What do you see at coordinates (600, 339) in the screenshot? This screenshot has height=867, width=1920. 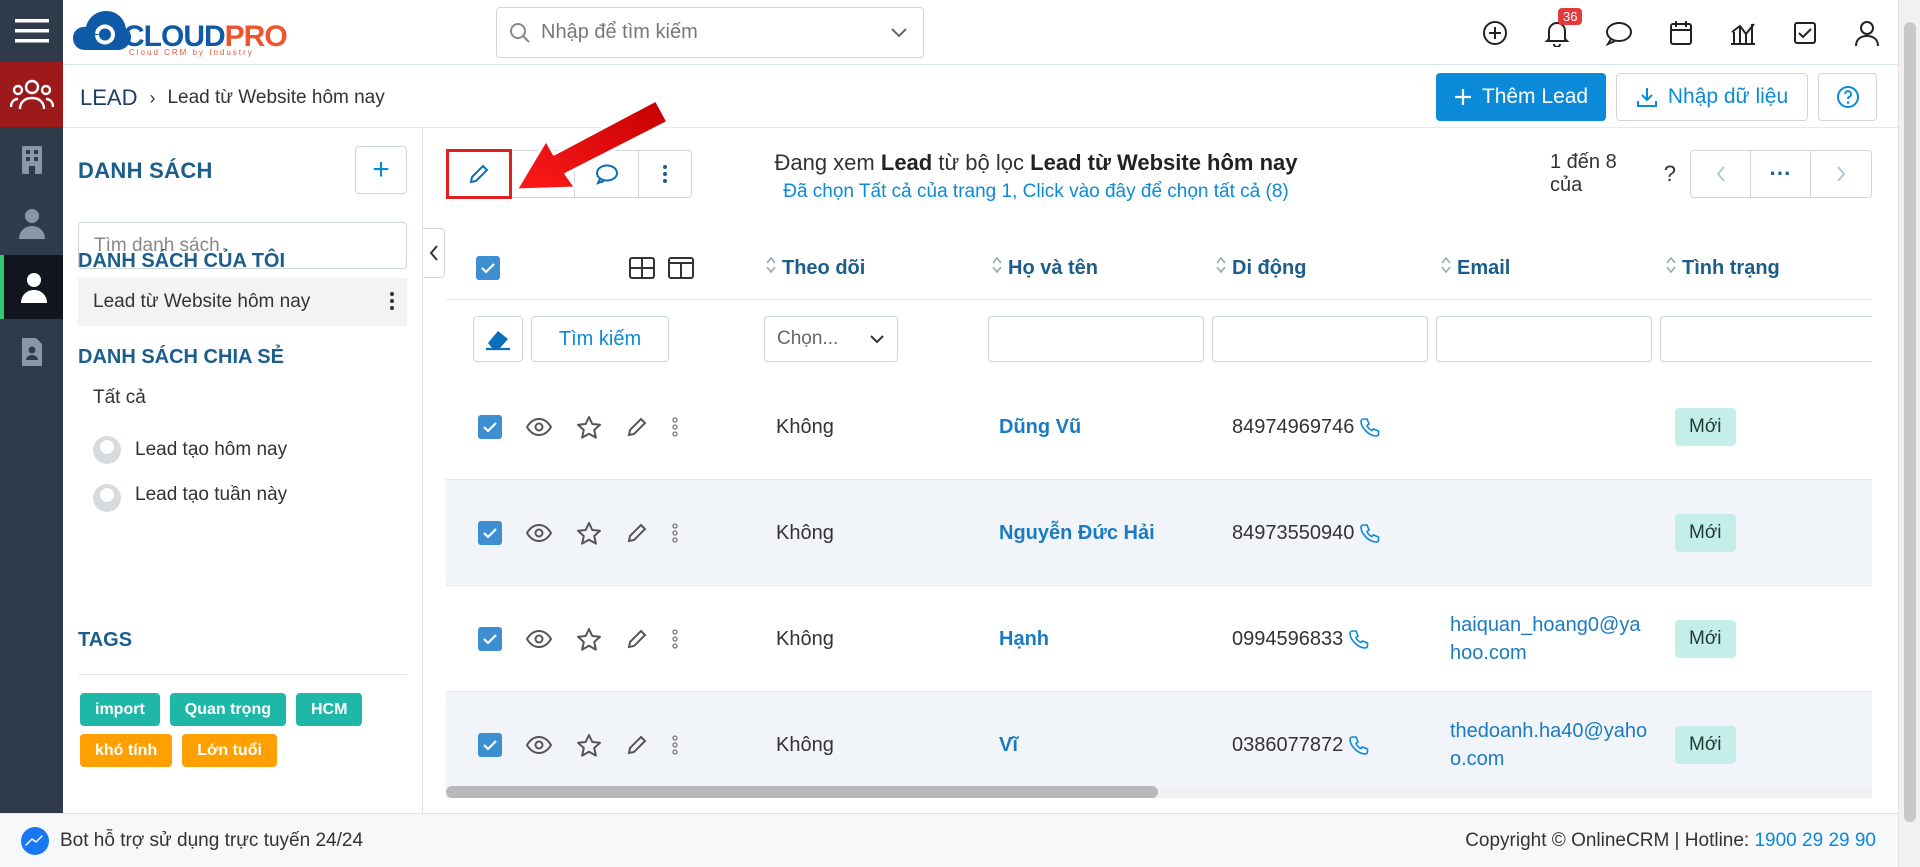 I see `table-search-button: Tìm kiếm` at bounding box center [600, 339].